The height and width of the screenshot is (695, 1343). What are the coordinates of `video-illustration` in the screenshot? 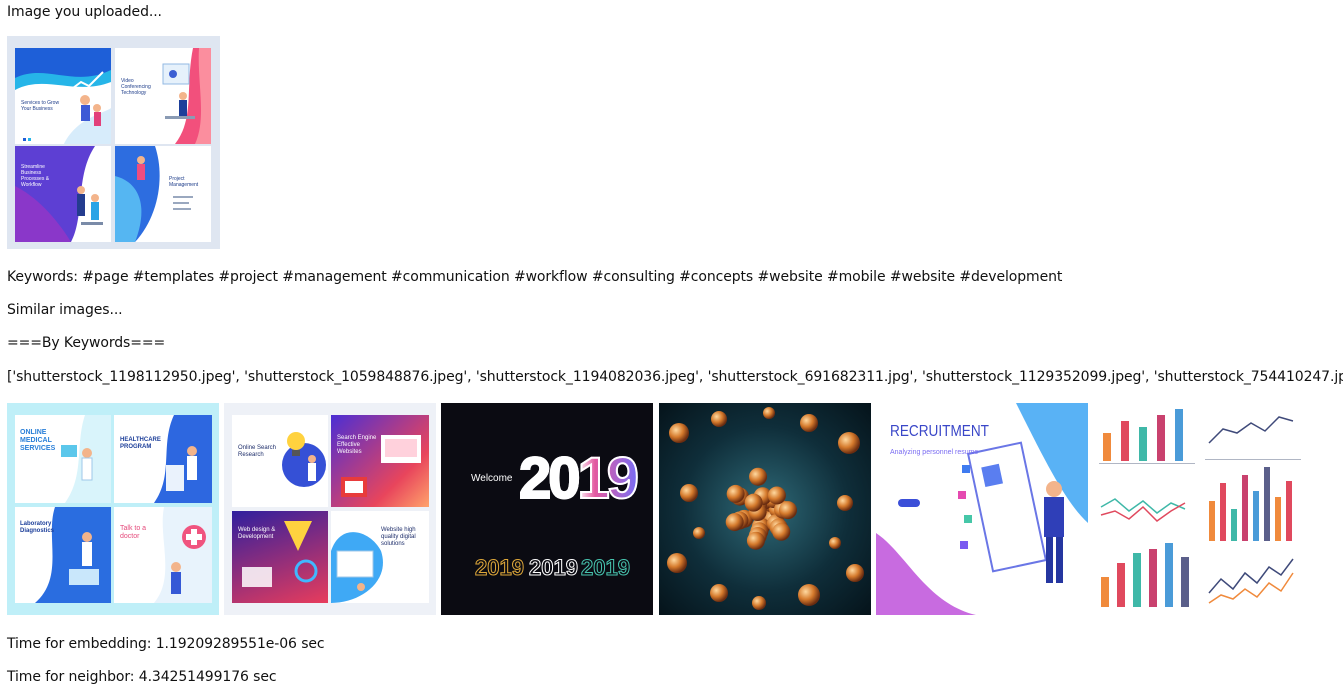 It's located at (186, 96).